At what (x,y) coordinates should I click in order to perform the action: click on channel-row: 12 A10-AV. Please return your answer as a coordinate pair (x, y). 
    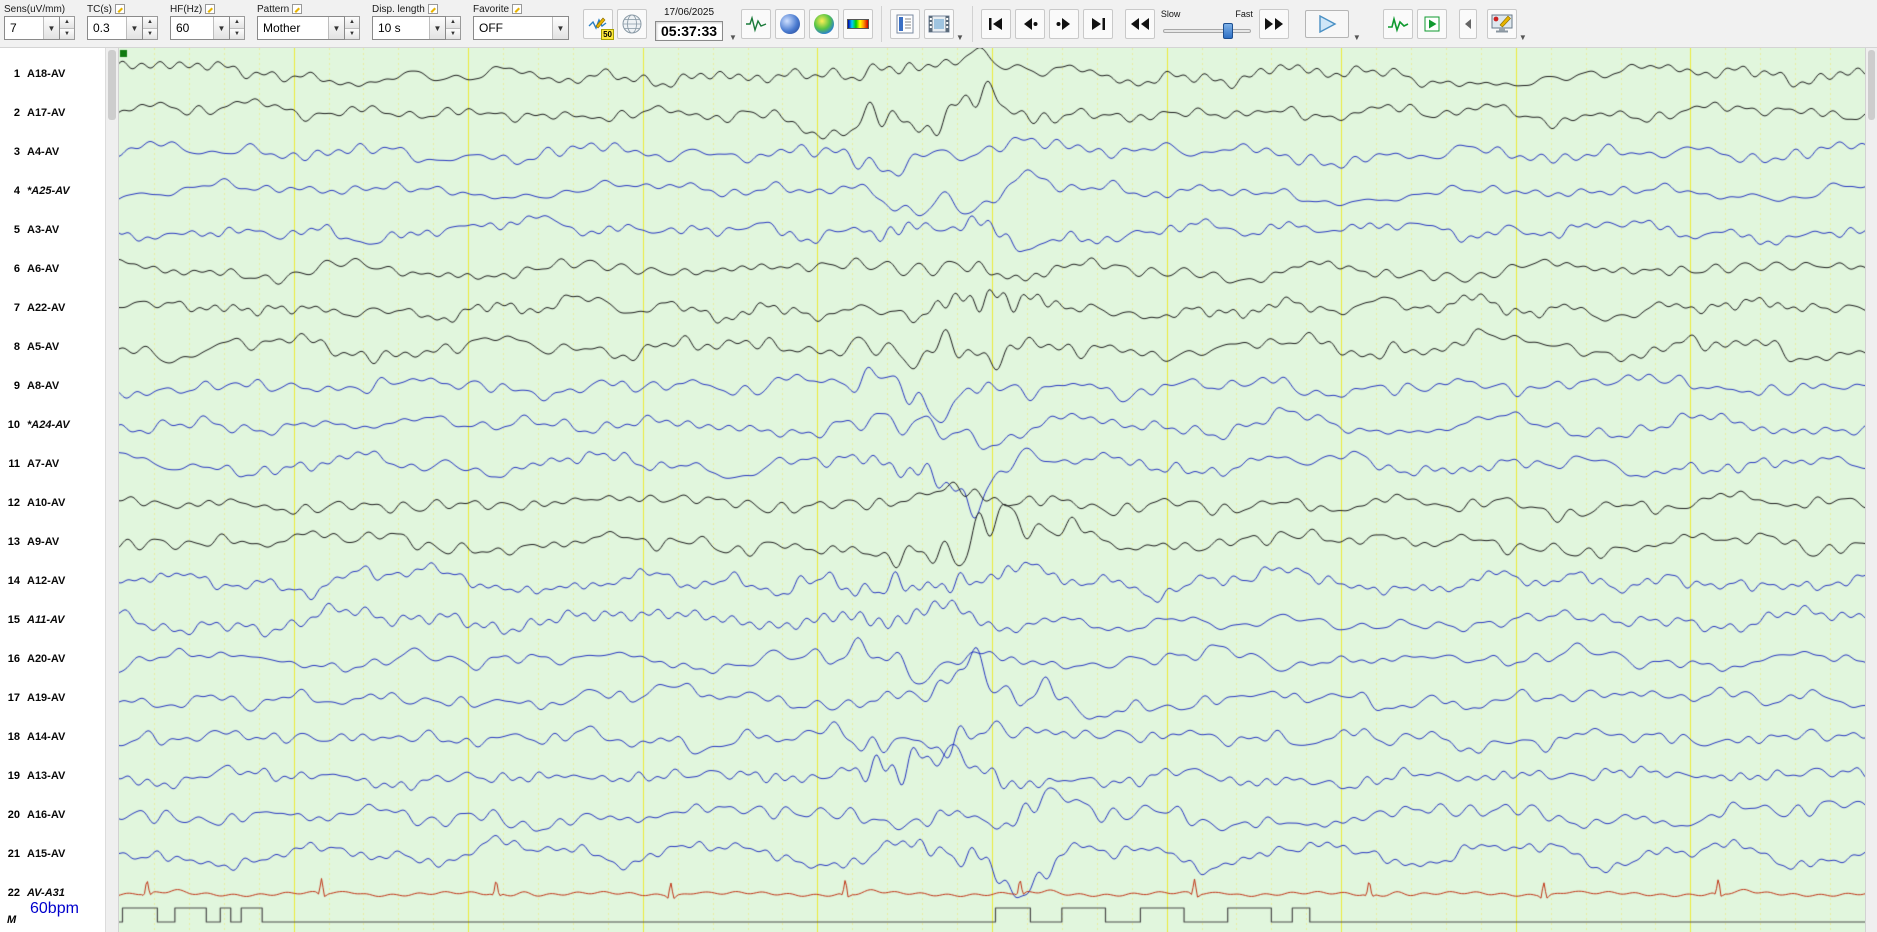
    Looking at the image, I should click on (52, 503).